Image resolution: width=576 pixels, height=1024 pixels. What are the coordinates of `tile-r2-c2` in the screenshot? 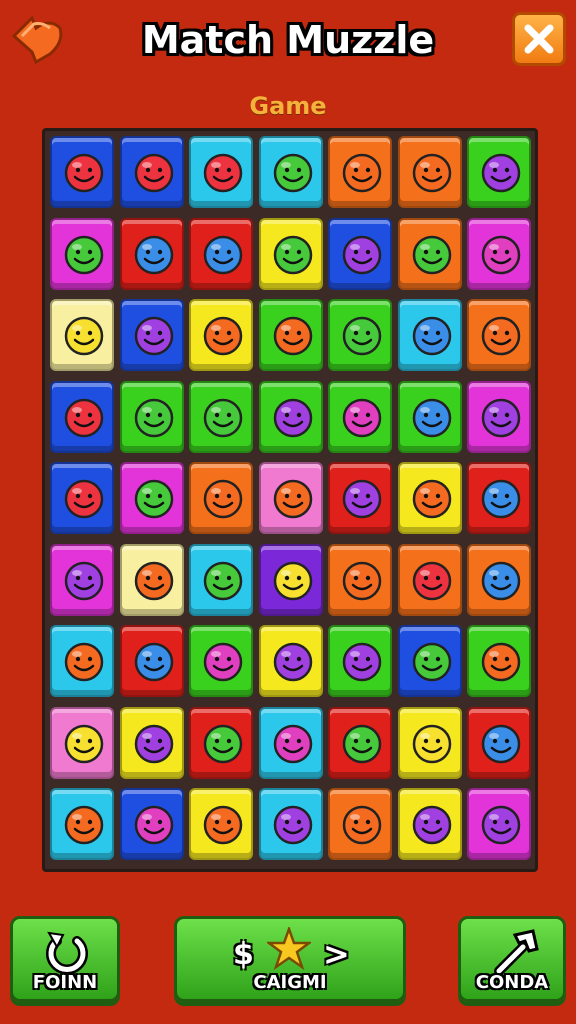 It's located at (151, 253).